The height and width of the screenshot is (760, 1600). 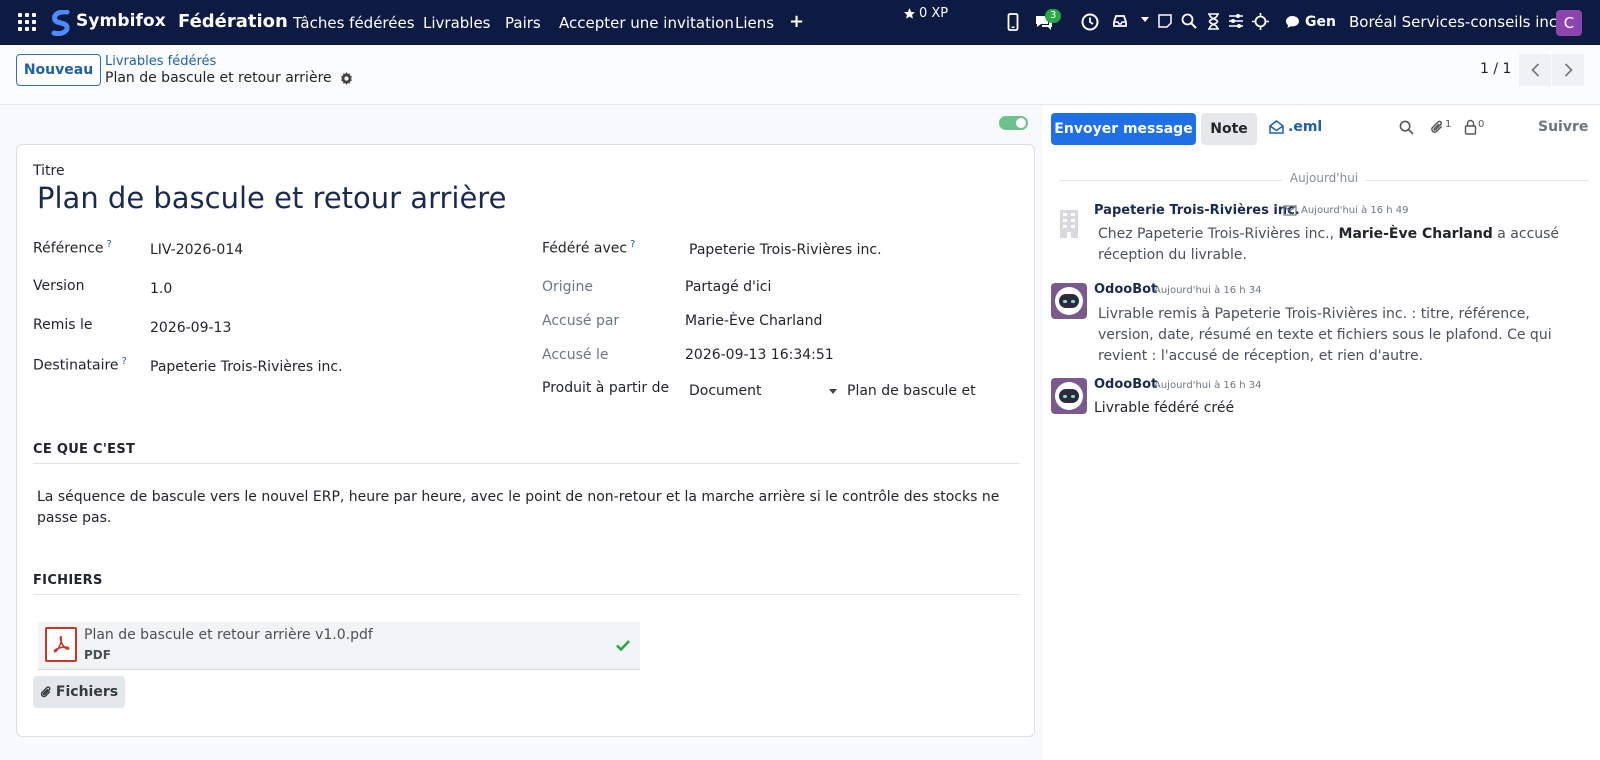 I want to click on section-files-heading: FICHIERS, so click(x=526, y=584).